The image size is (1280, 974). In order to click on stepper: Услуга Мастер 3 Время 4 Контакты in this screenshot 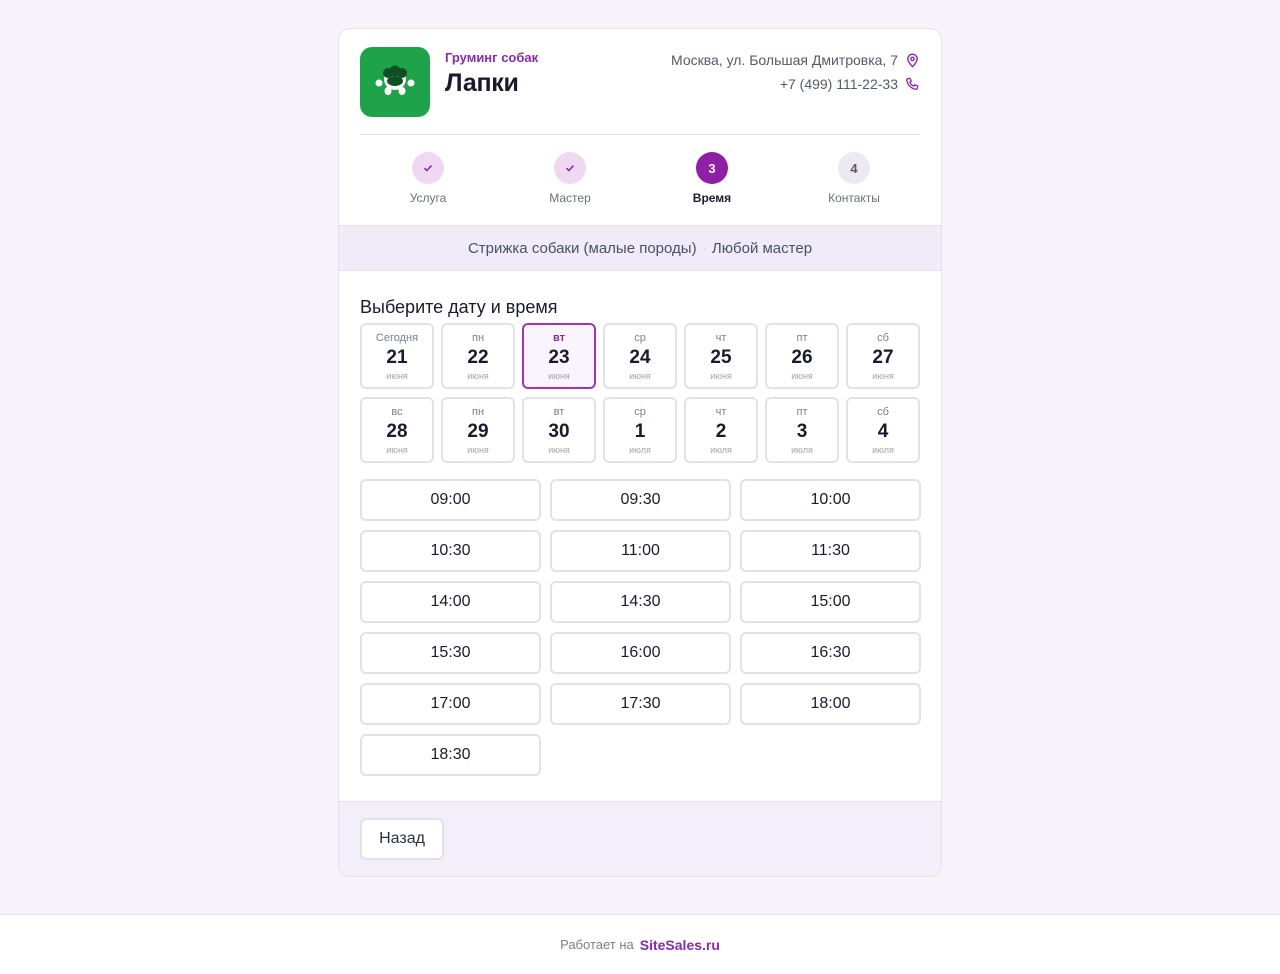, I will do `click(640, 180)`.